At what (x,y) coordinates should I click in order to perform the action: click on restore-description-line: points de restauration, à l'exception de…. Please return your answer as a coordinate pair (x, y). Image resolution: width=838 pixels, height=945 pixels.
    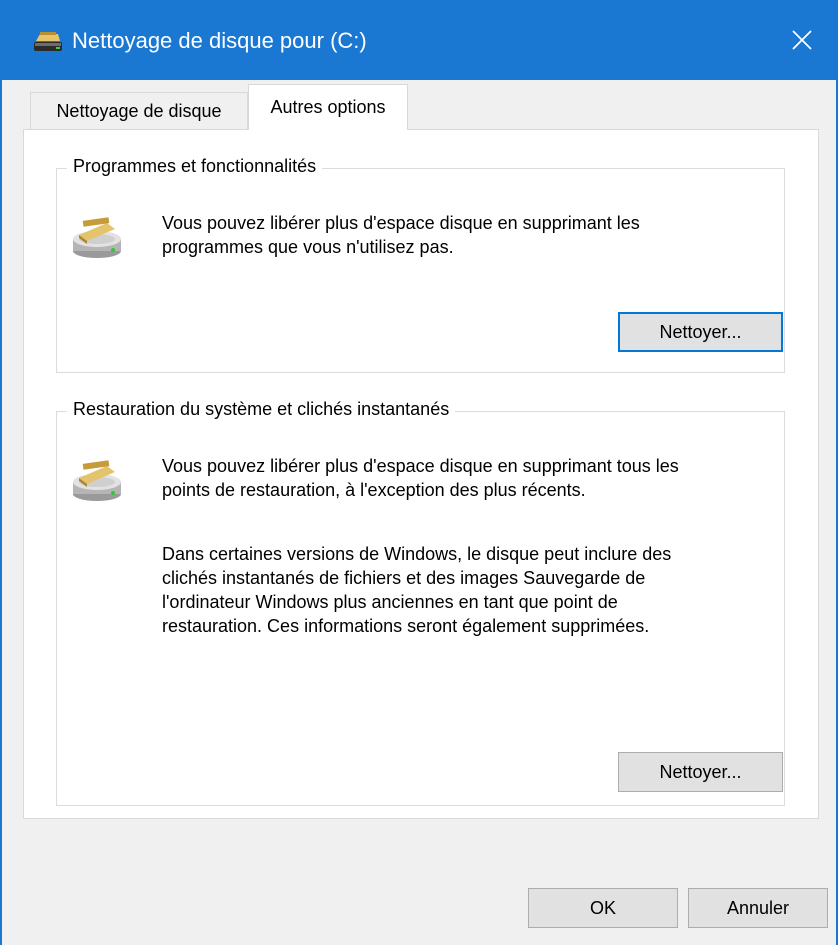
    Looking at the image, I should click on (374, 490).